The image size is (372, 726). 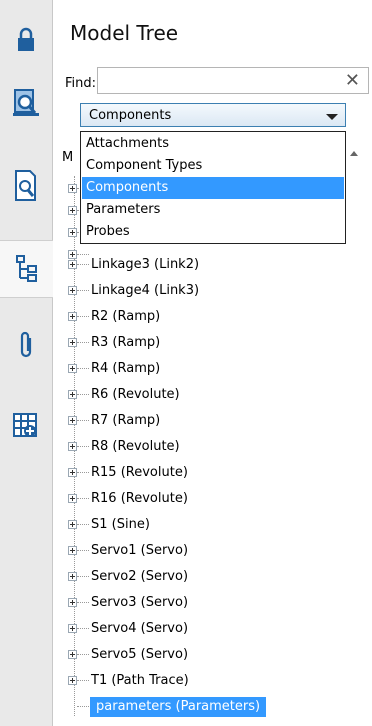 I want to click on dropdown-option-parameters: Parameters, so click(x=213, y=210).